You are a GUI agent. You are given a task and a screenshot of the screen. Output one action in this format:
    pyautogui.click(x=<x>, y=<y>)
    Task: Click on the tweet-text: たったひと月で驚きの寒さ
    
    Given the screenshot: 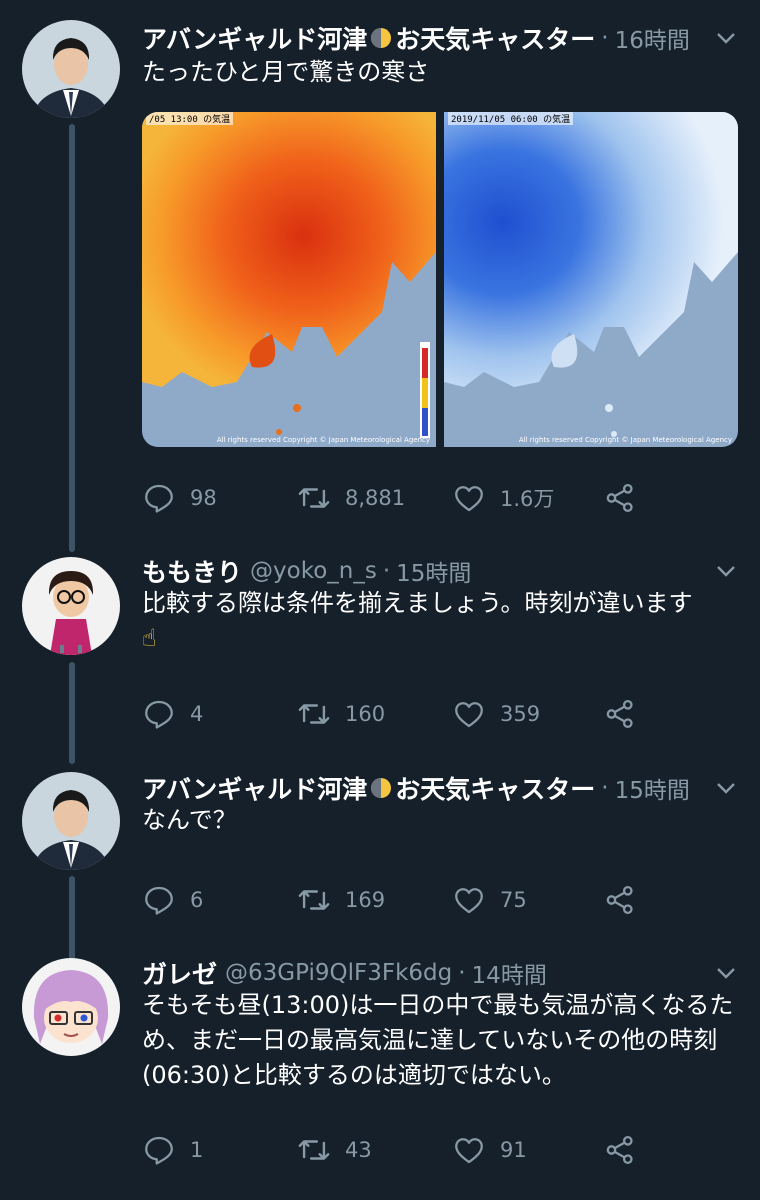 What is the action you would take?
    pyautogui.click(x=286, y=72)
    